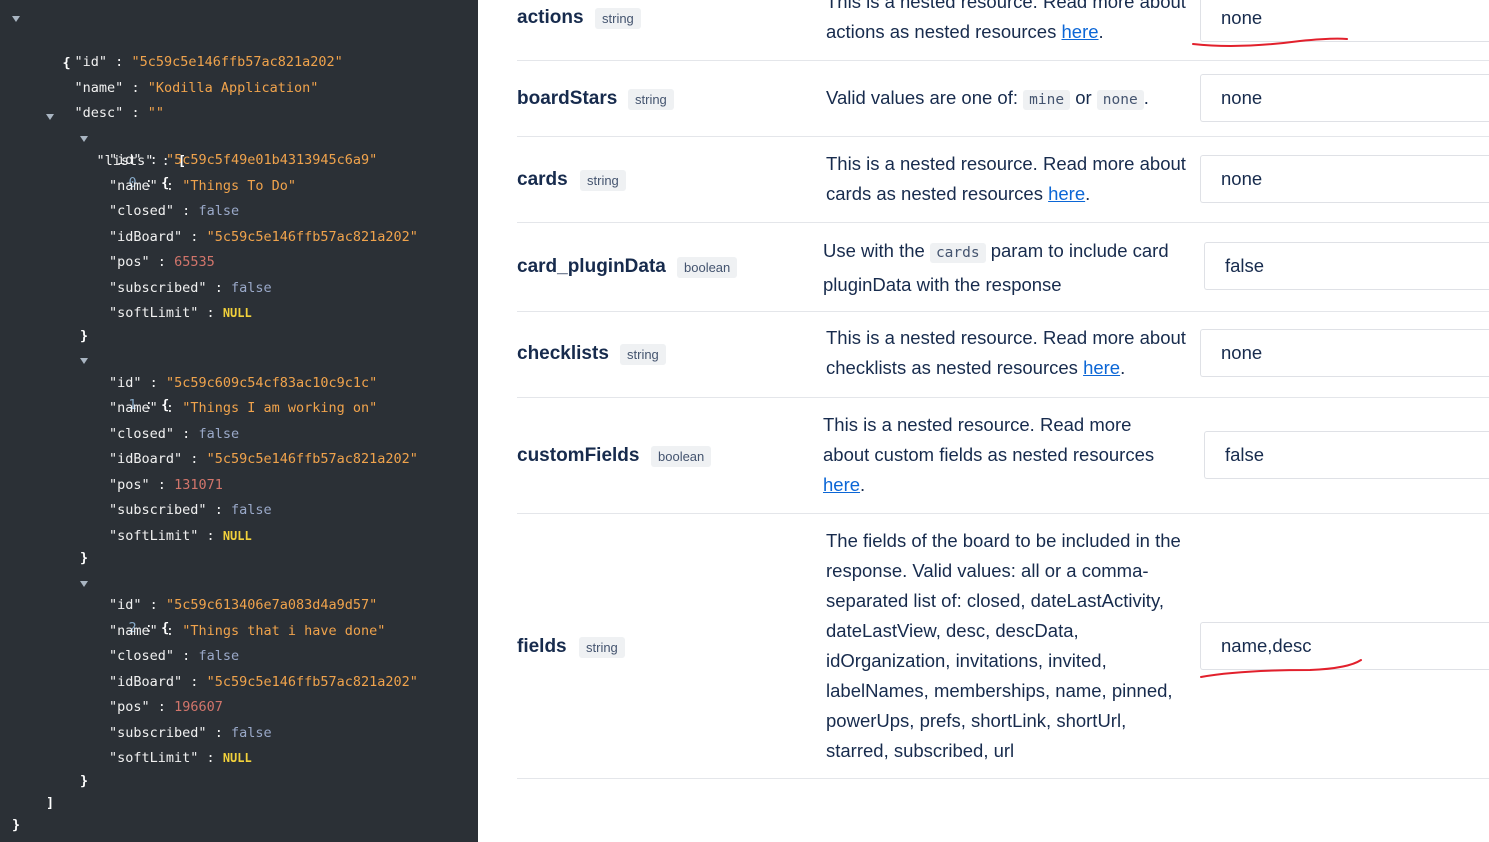 The height and width of the screenshot is (842, 1489). What do you see at coordinates (976, 720) in the screenshot?
I see `desc-line: powerUps, prefs, shortLink, shortUrl,` at bounding box center [976, 720].